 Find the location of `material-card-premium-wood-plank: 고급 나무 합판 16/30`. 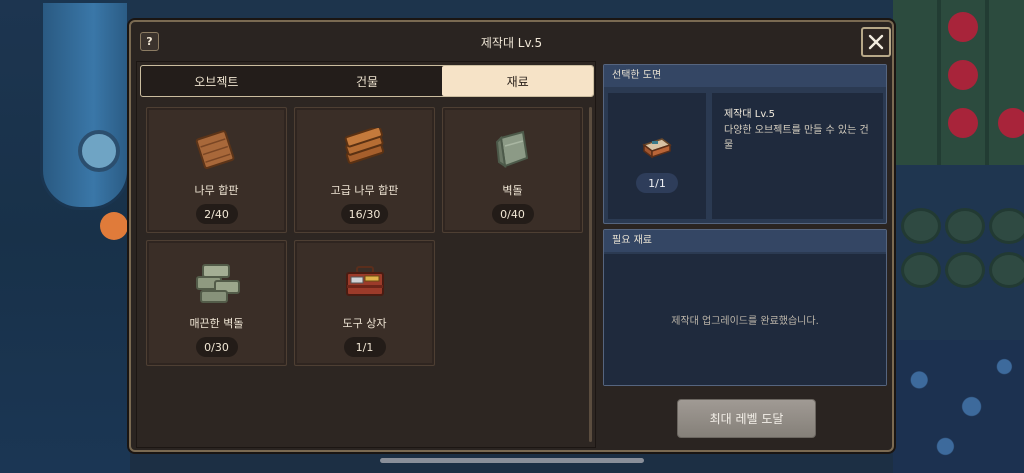

material-card-premium-wood-plank: 고급 나무 합판 16/30 is located at coordinates (364, 170).